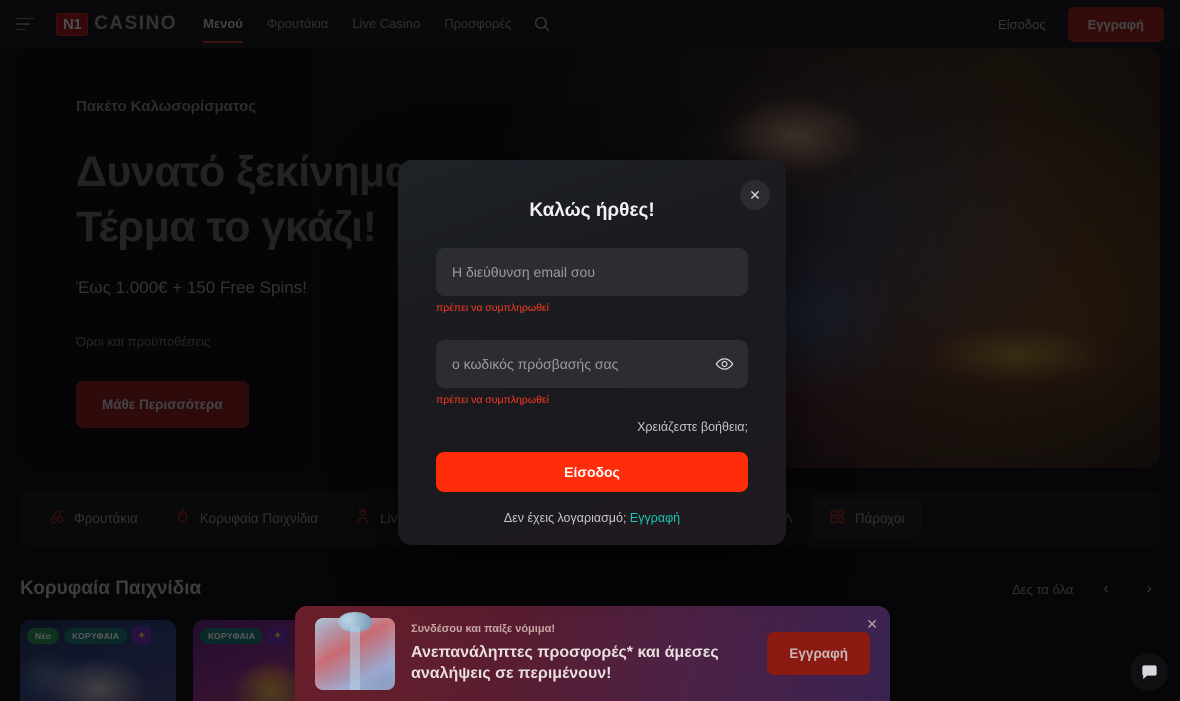 This screenshot has height=701, width=1180. What do you see at coordinates (511, 673) in the screenshot?
I see `promo-title-line2: αναλήψεις σε περιμένουν!` at bounding box center [511, 673].